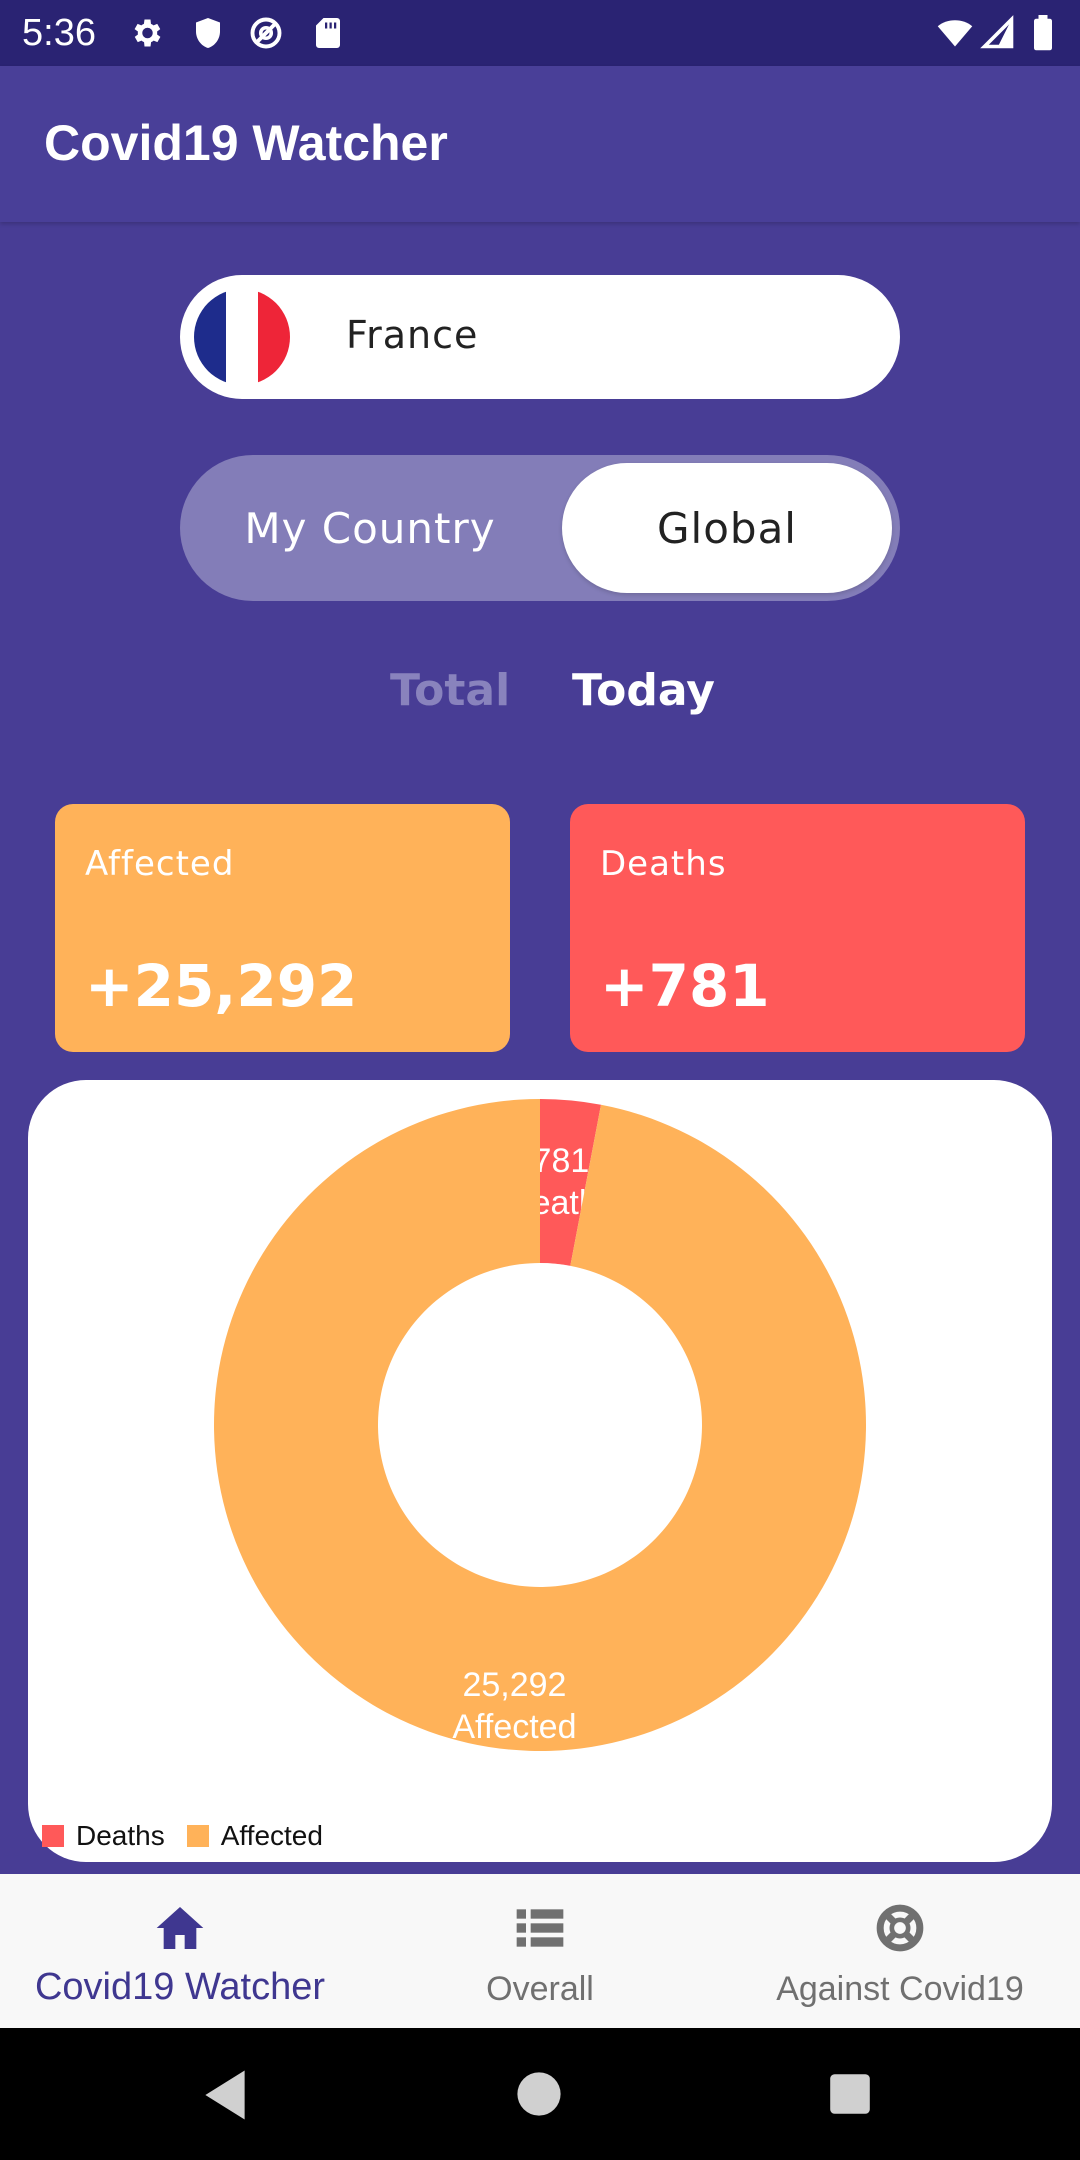 The height and width of the screenshot is (2160, 1080). What do you see at coordinates (900, 1989) in the screenshot?
I see `nav-label: Against Covid19` at bounding box center [900, 1989].